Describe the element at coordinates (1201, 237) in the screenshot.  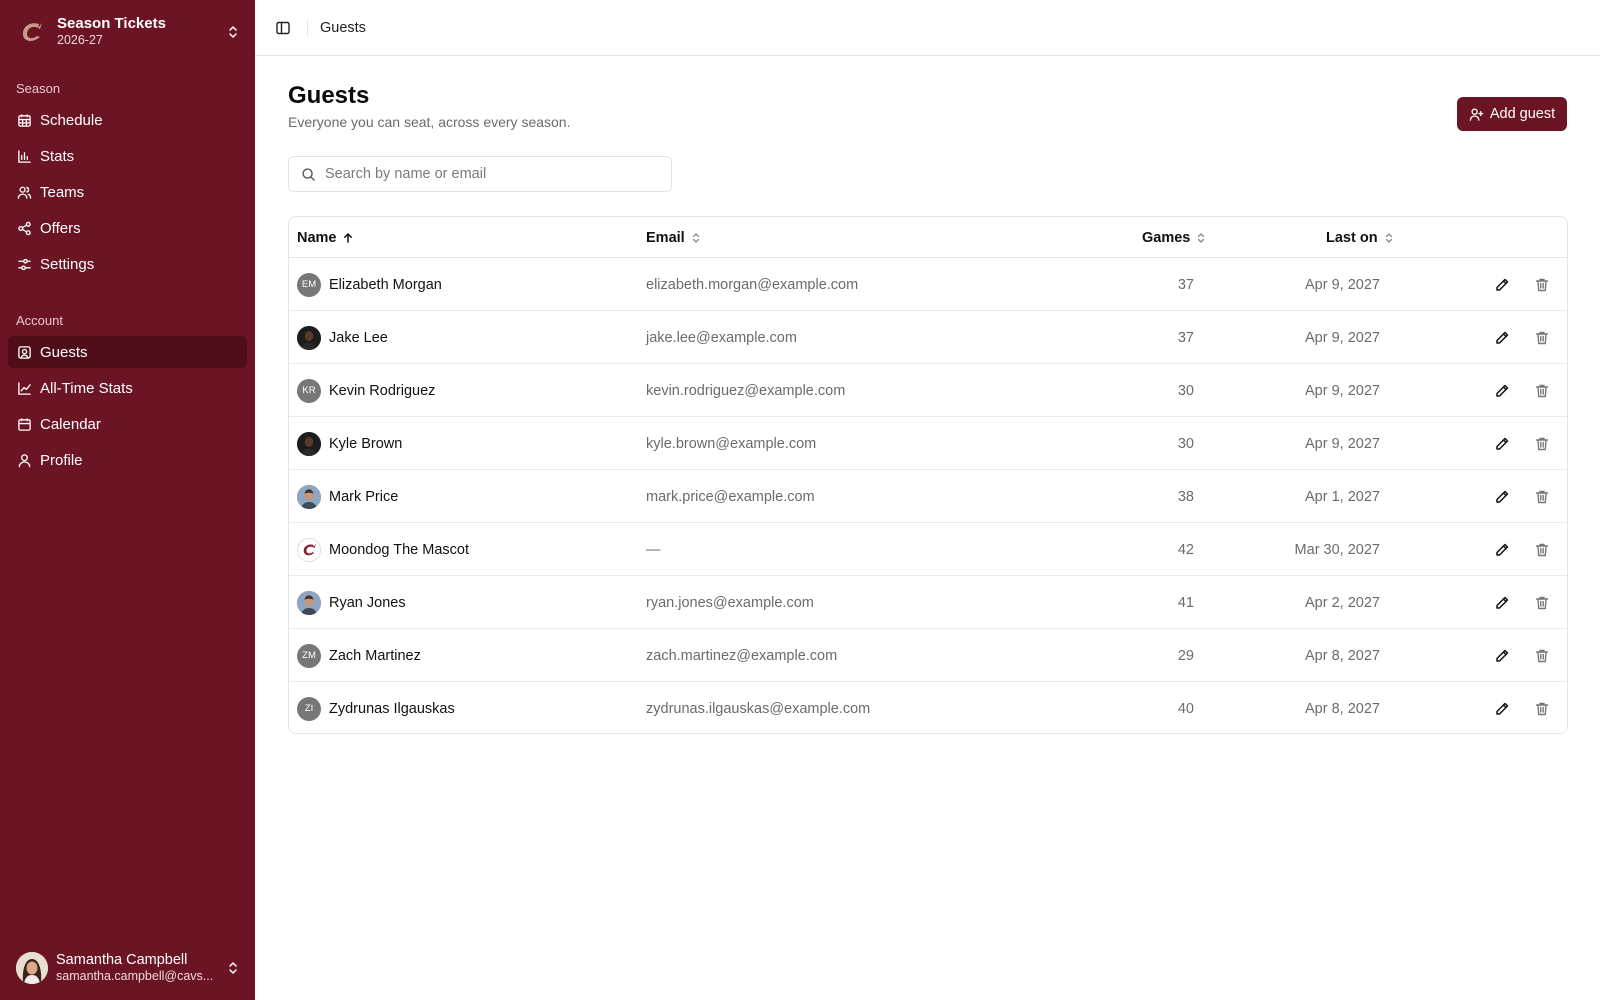
I see `sort-icon` at that location.